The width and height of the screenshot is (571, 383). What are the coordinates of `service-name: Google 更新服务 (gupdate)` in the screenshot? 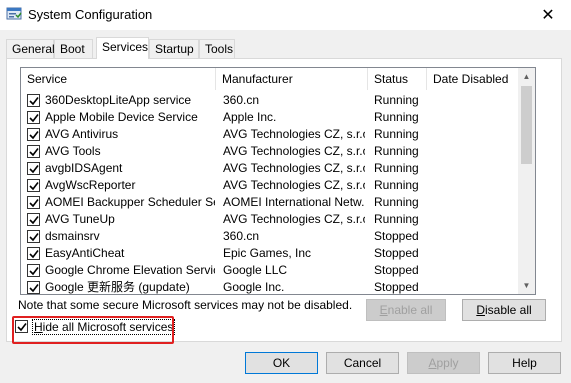 It's located at (117, 287).